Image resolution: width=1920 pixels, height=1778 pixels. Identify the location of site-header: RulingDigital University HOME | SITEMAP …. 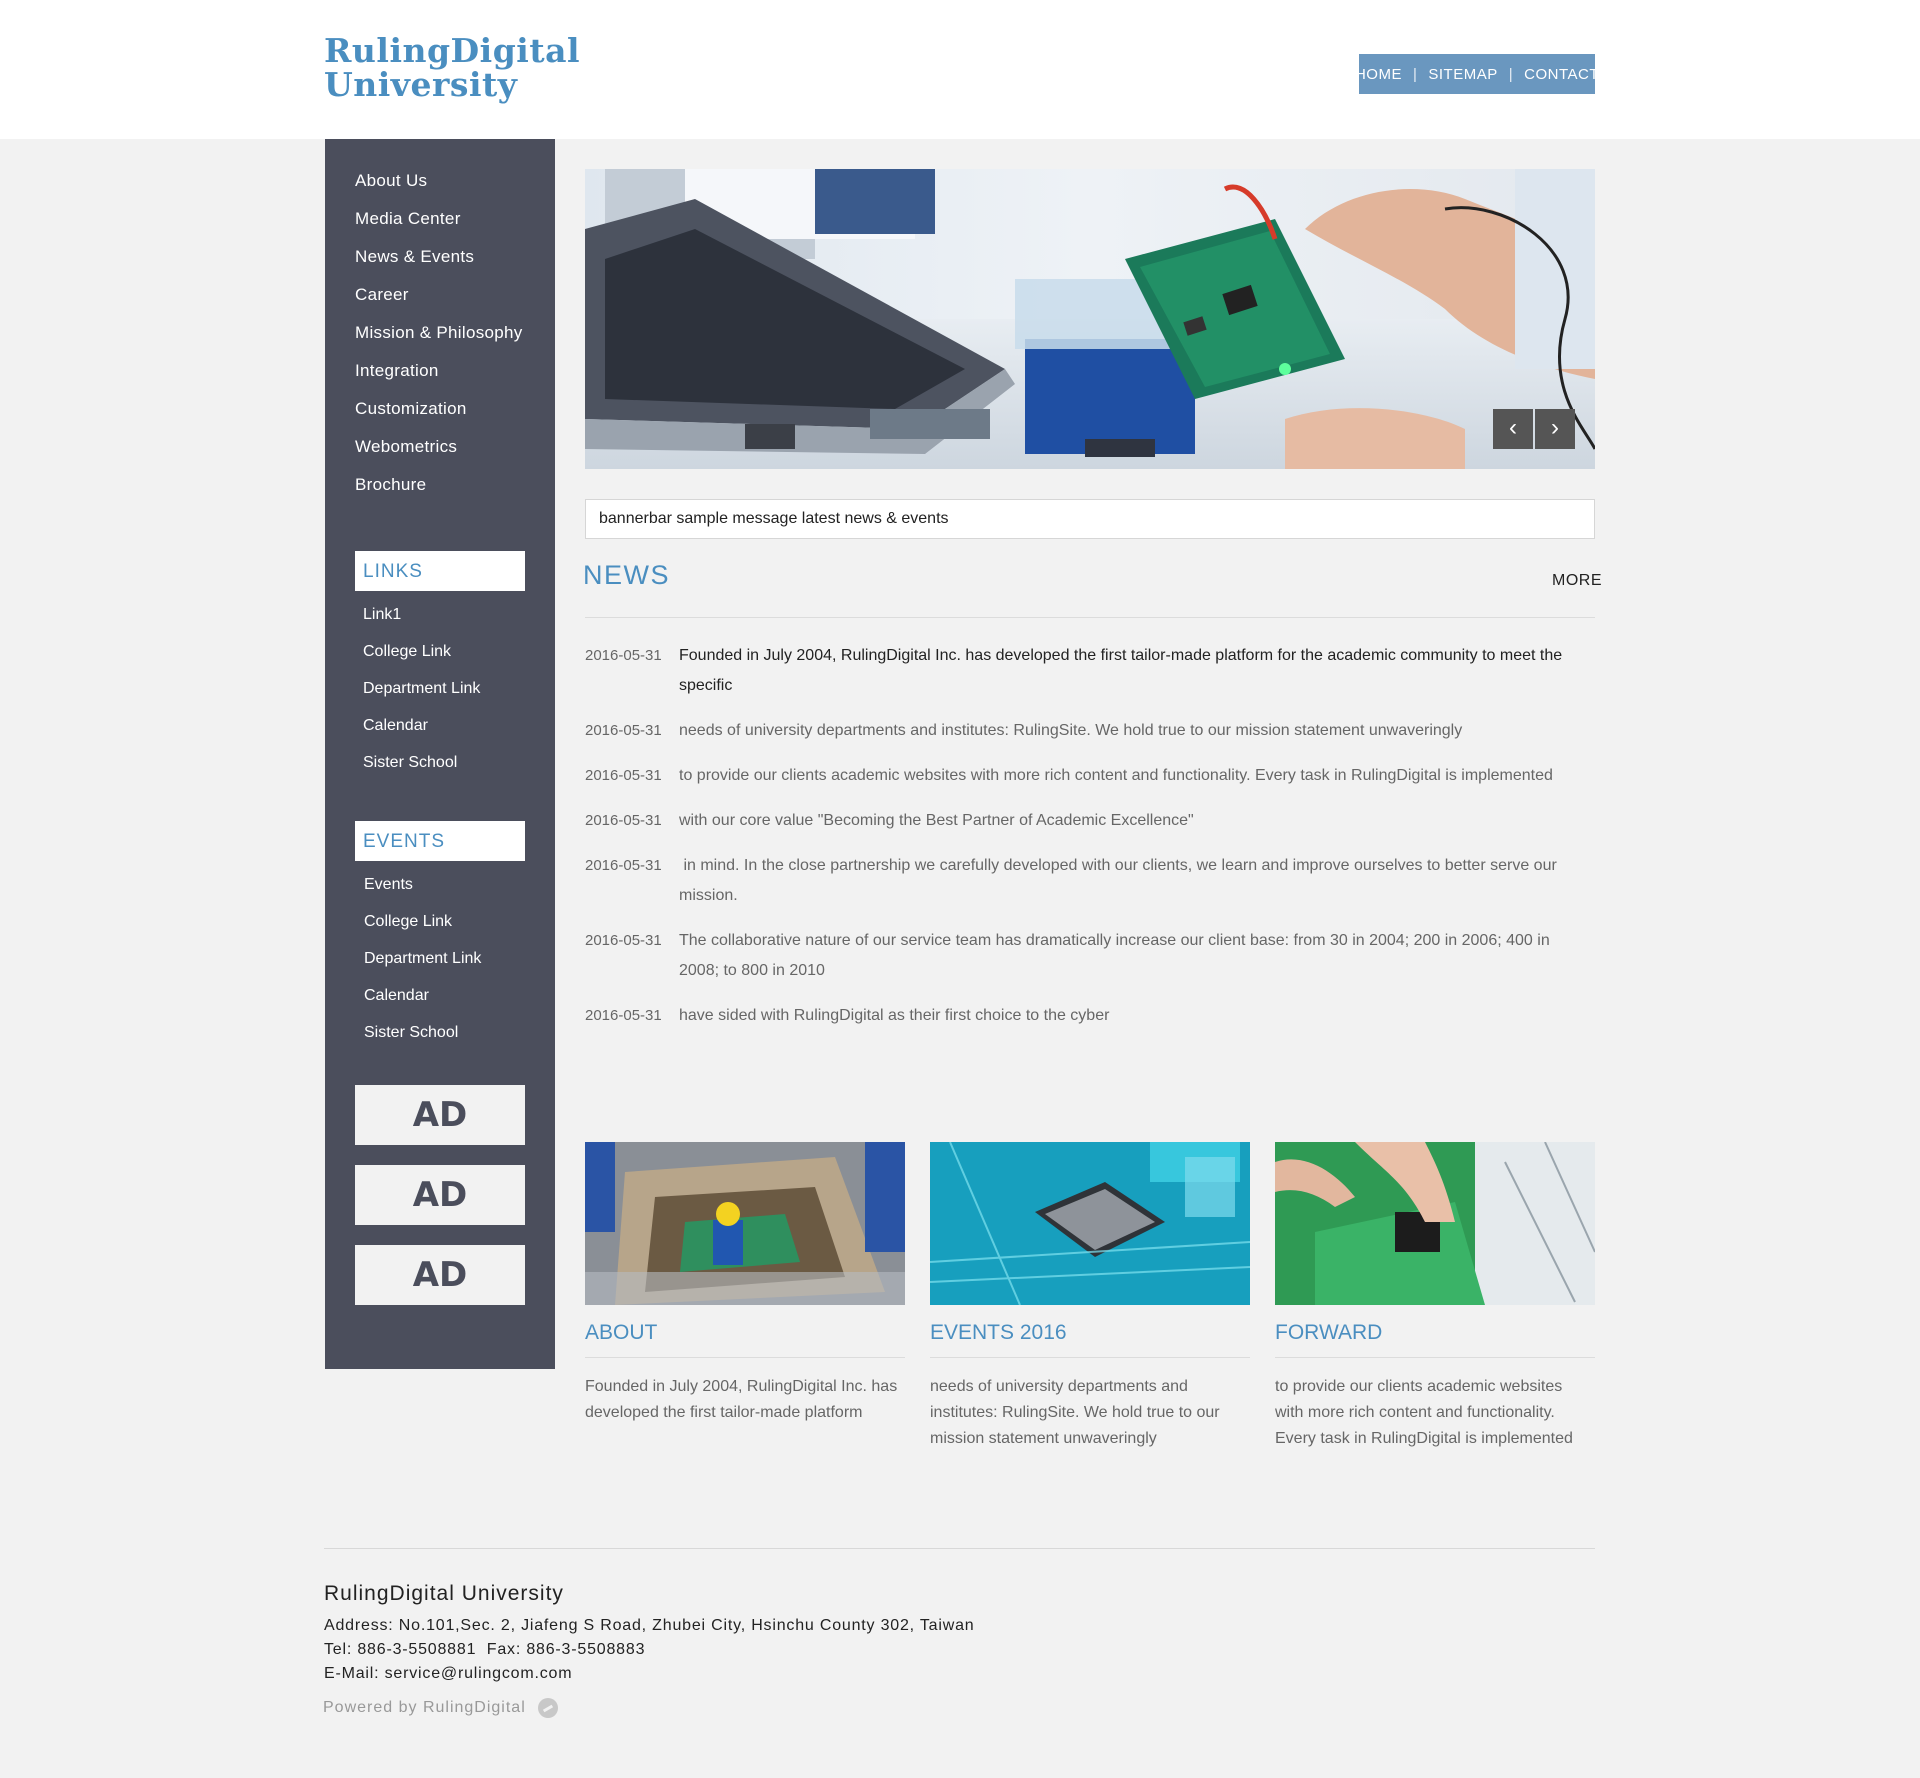
(960, 69).